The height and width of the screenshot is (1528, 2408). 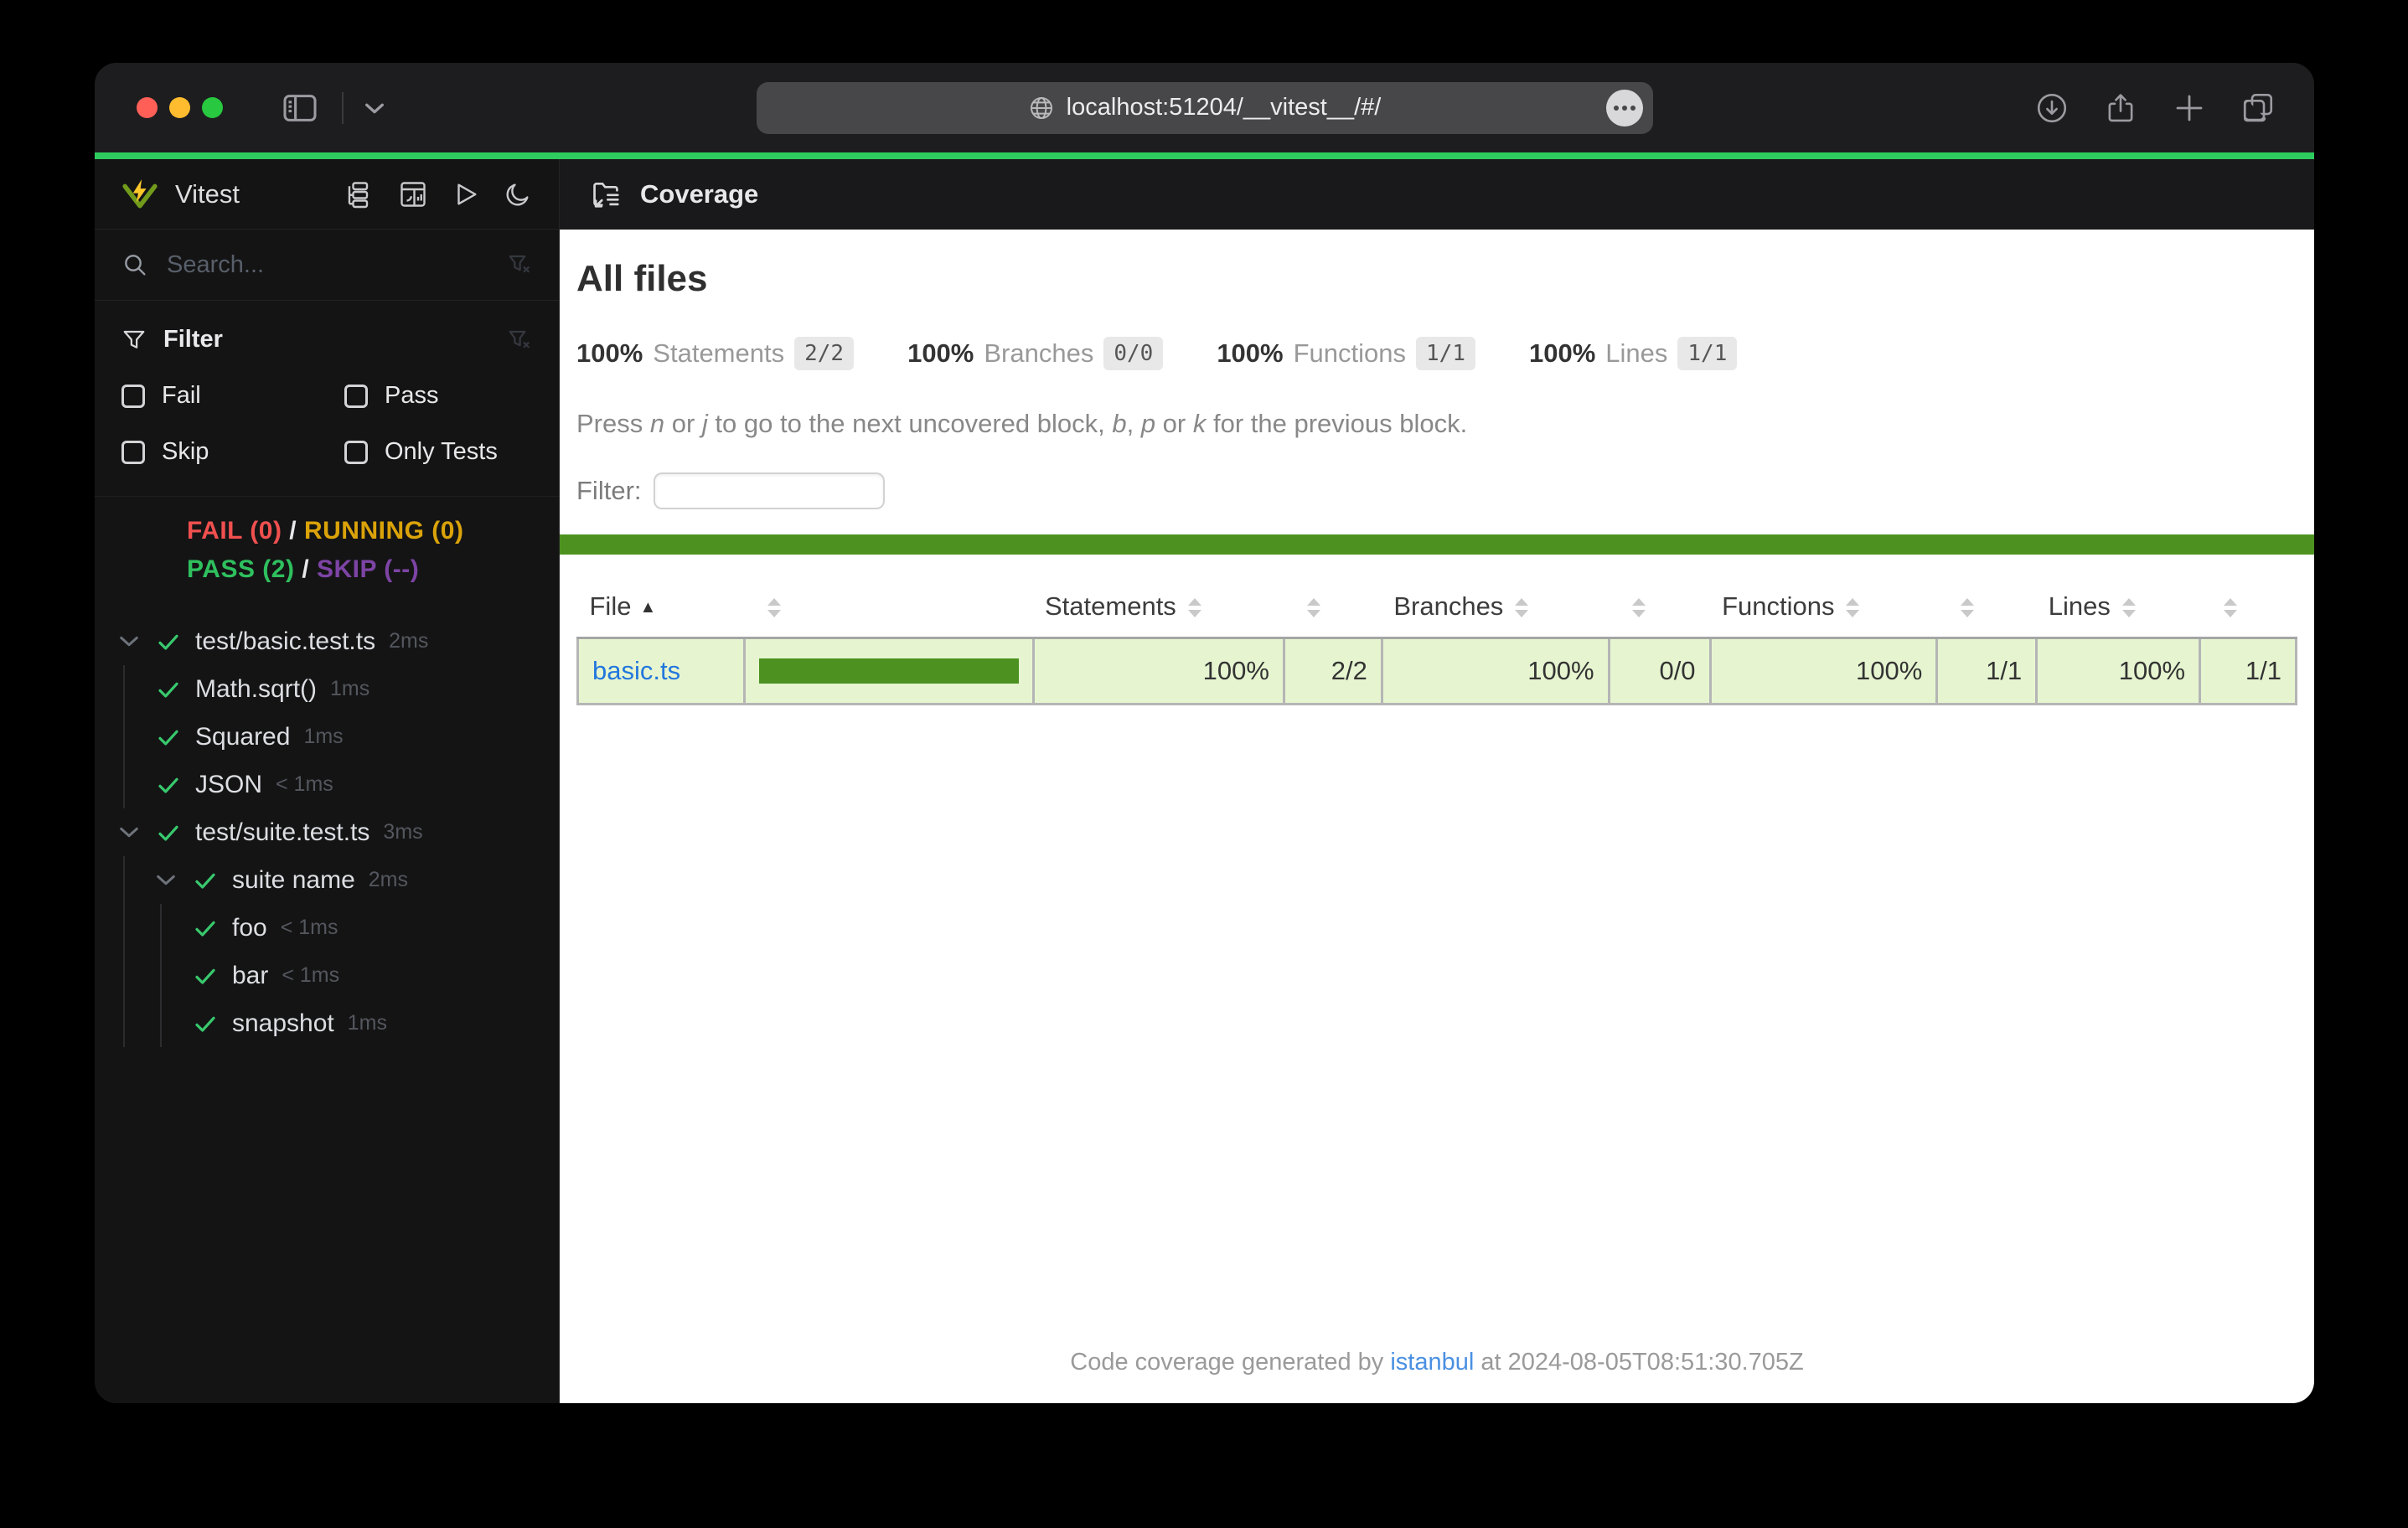 I want to click on app-title: Vitest, so click(x=207, y=193).